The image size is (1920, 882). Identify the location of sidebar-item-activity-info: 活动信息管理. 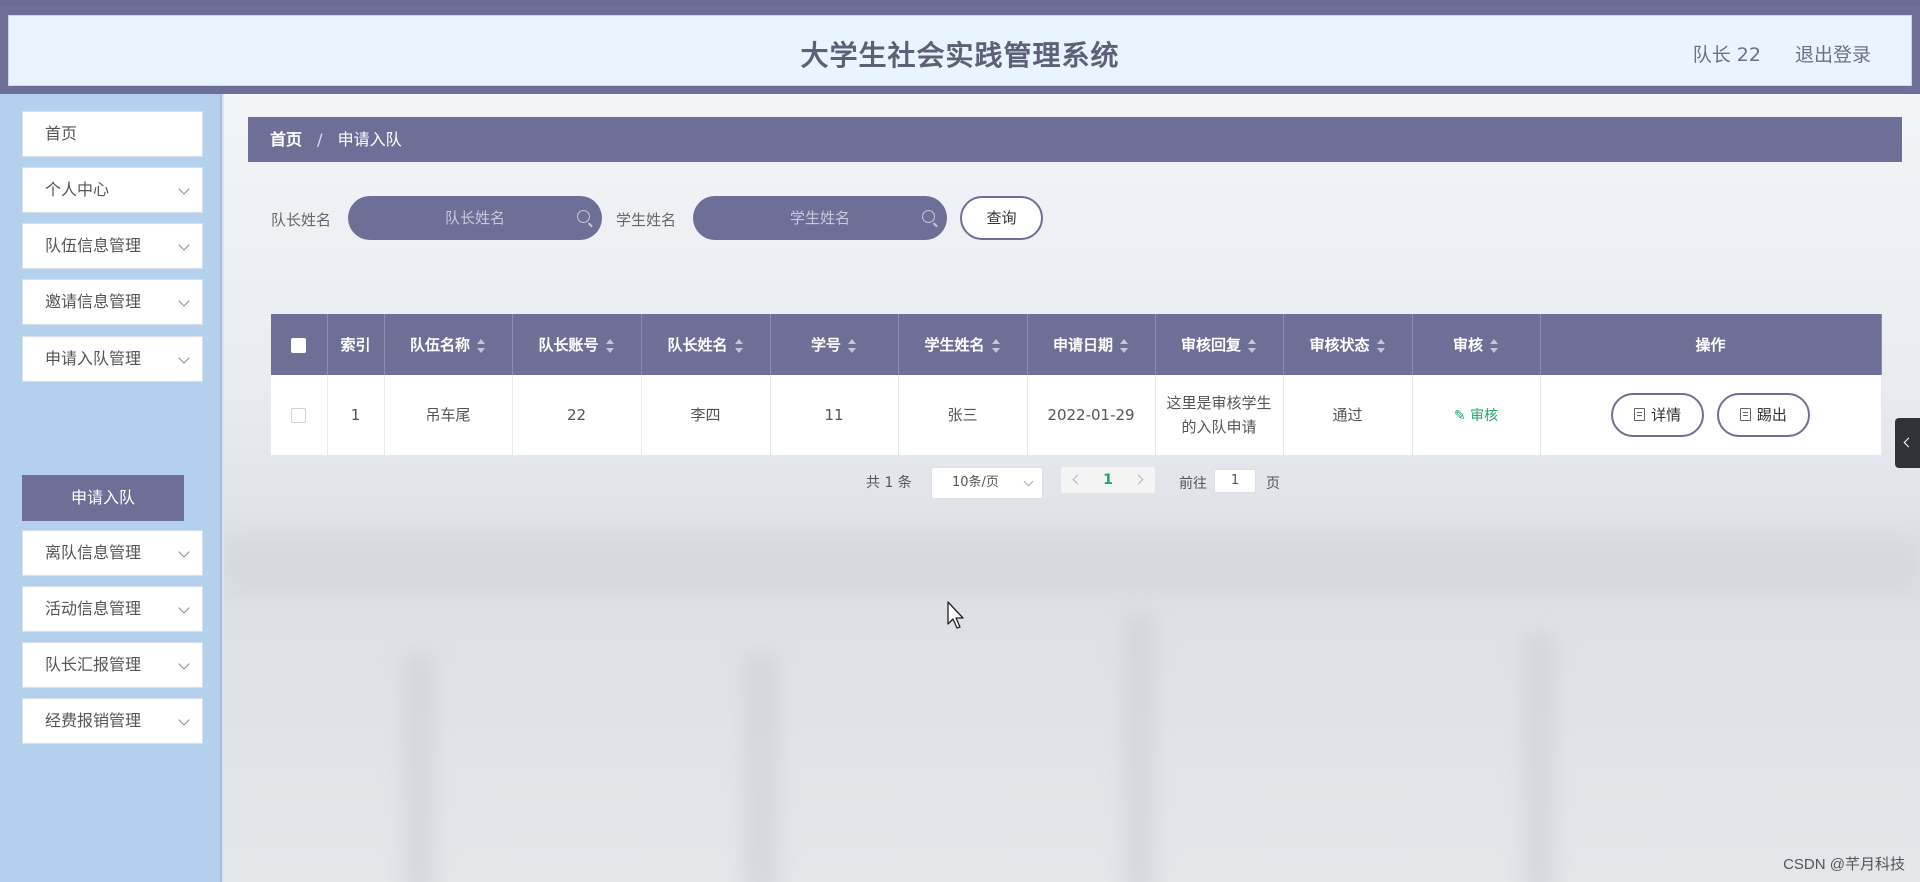
(112, 609).